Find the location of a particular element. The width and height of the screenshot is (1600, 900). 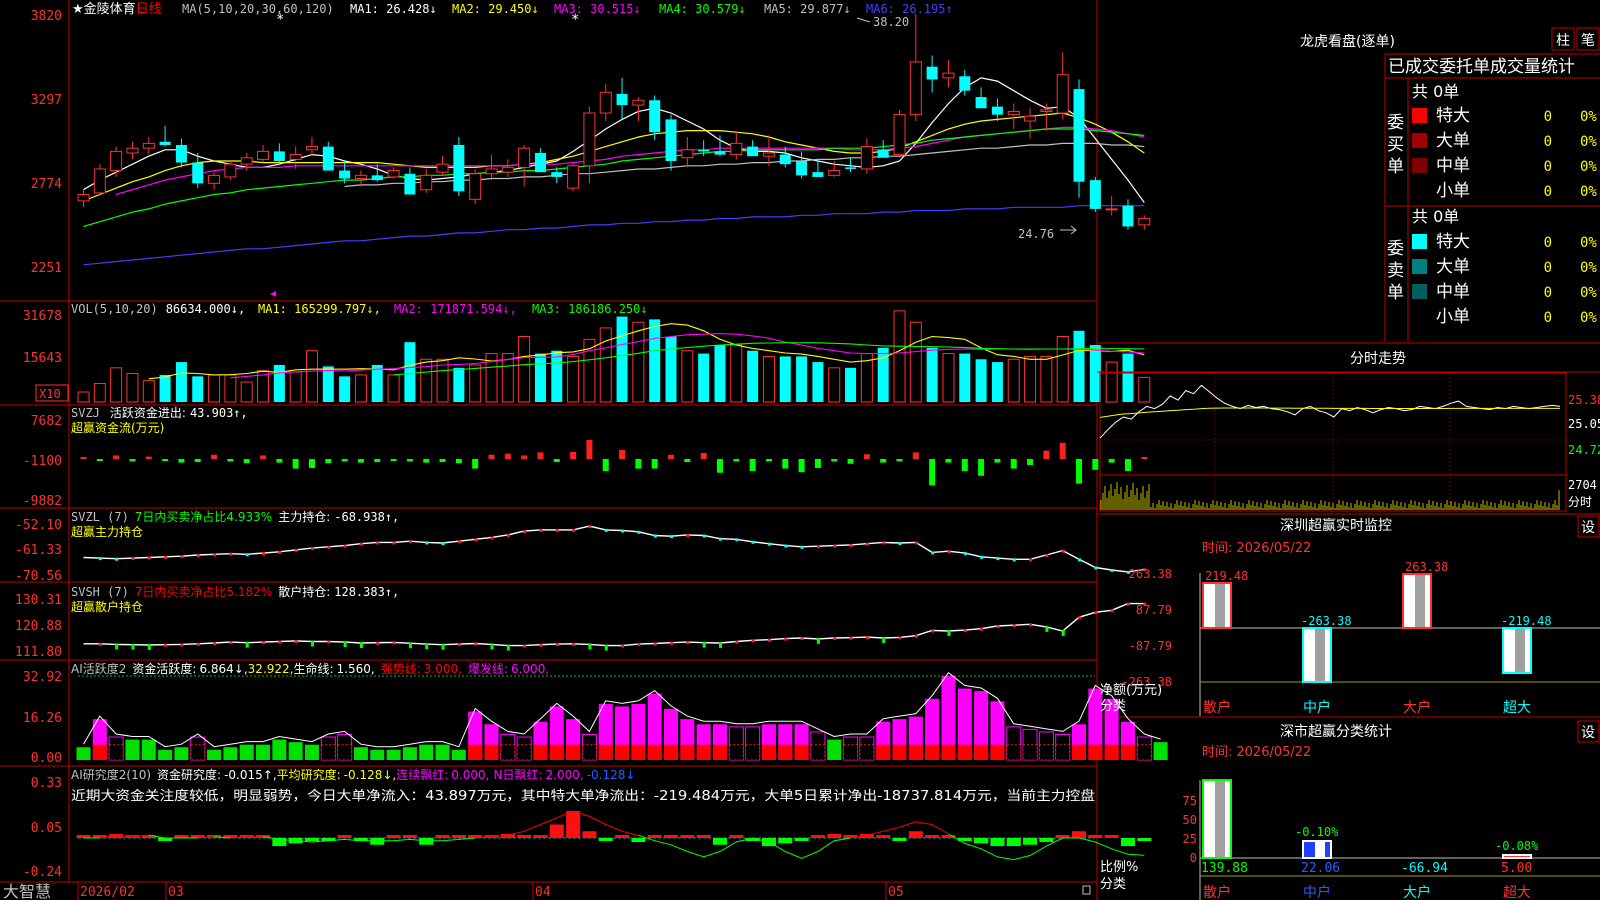

col-header: 已成交 is located at coordinates (1413, 67).